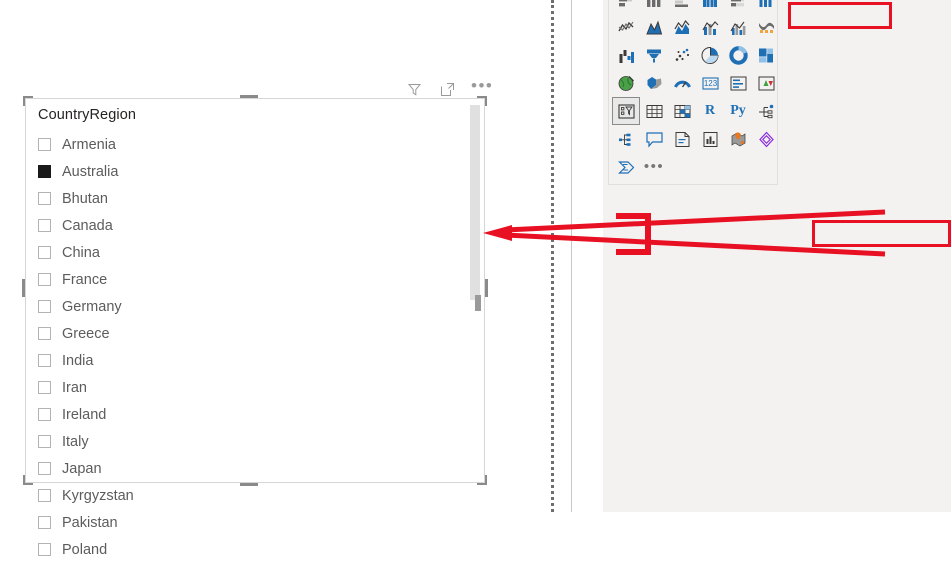  I want to click on resize-handle-left, so click(23, 288).